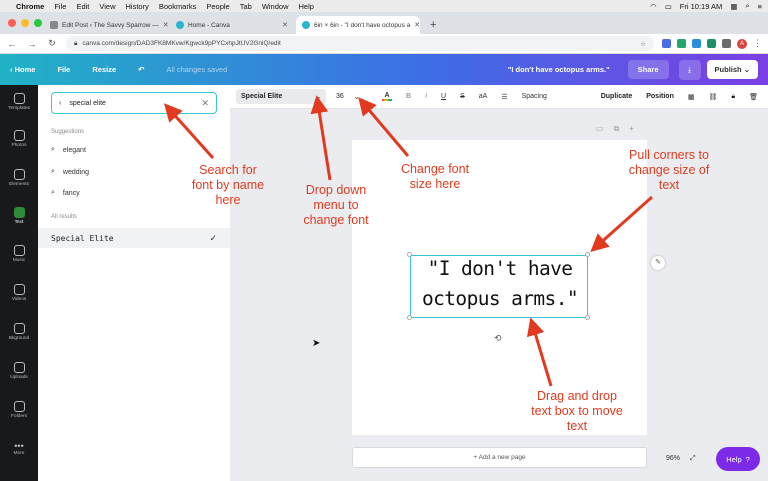 The width and height of the screenshot is (768, 481). I want to click on tab-edit-post: Edit Post ‹ The Savvy Sparrow — ✕, so click(106, 25).